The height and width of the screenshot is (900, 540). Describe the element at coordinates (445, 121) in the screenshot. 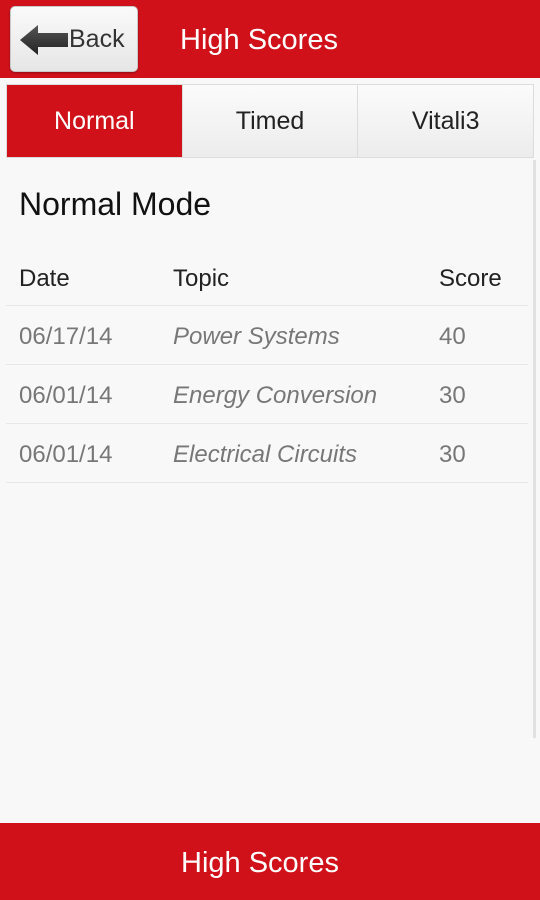

I see `tab-vitali3: Vitali3` at that location.